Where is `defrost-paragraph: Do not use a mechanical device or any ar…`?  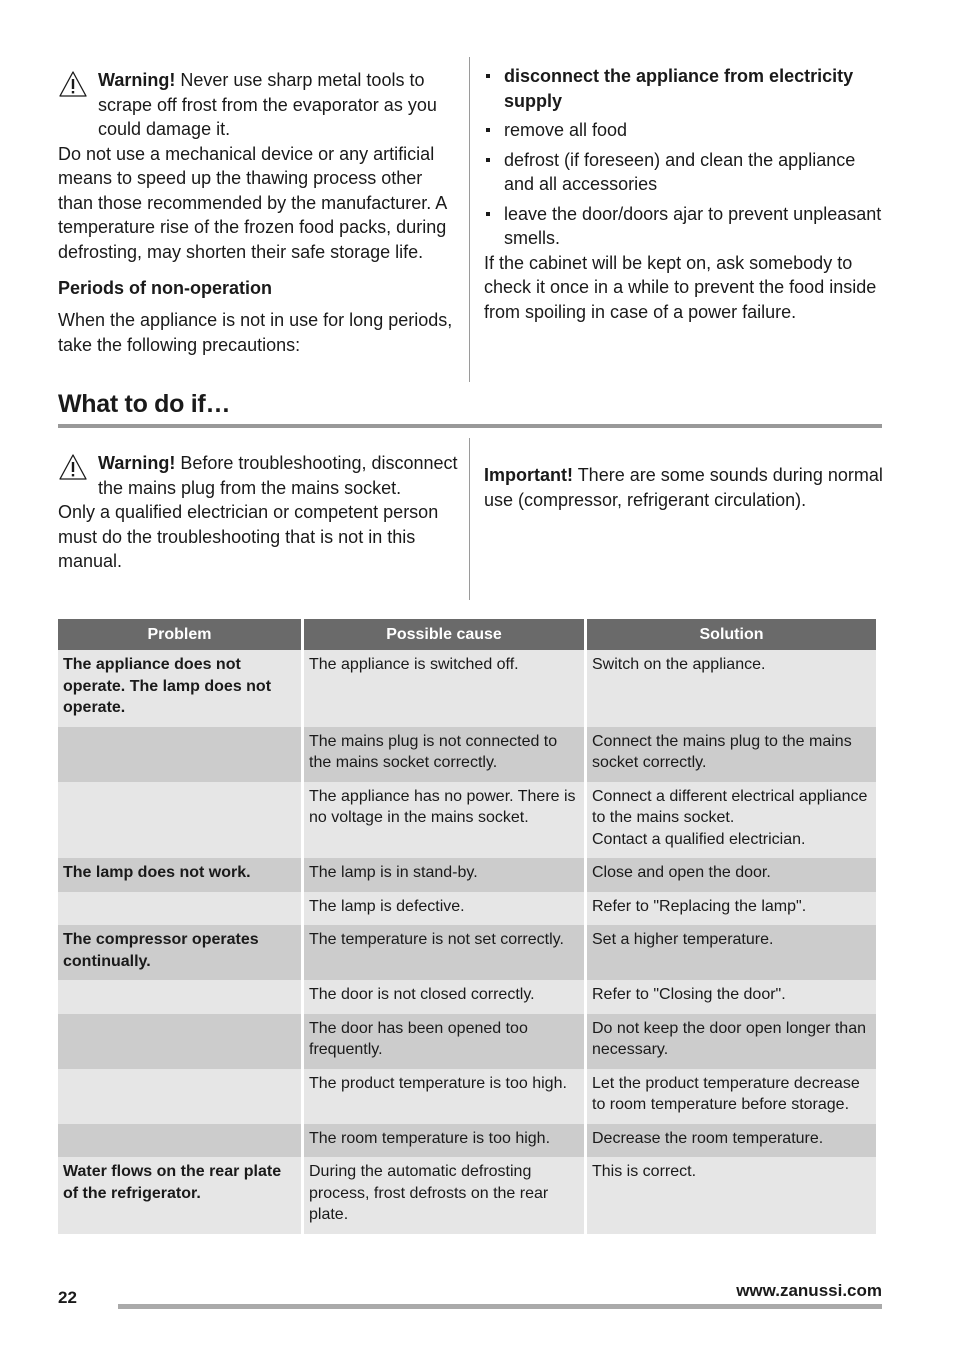
defrost-paragraph: Do not use a mechanical device or any ar… is located at coordinates (252, 202).